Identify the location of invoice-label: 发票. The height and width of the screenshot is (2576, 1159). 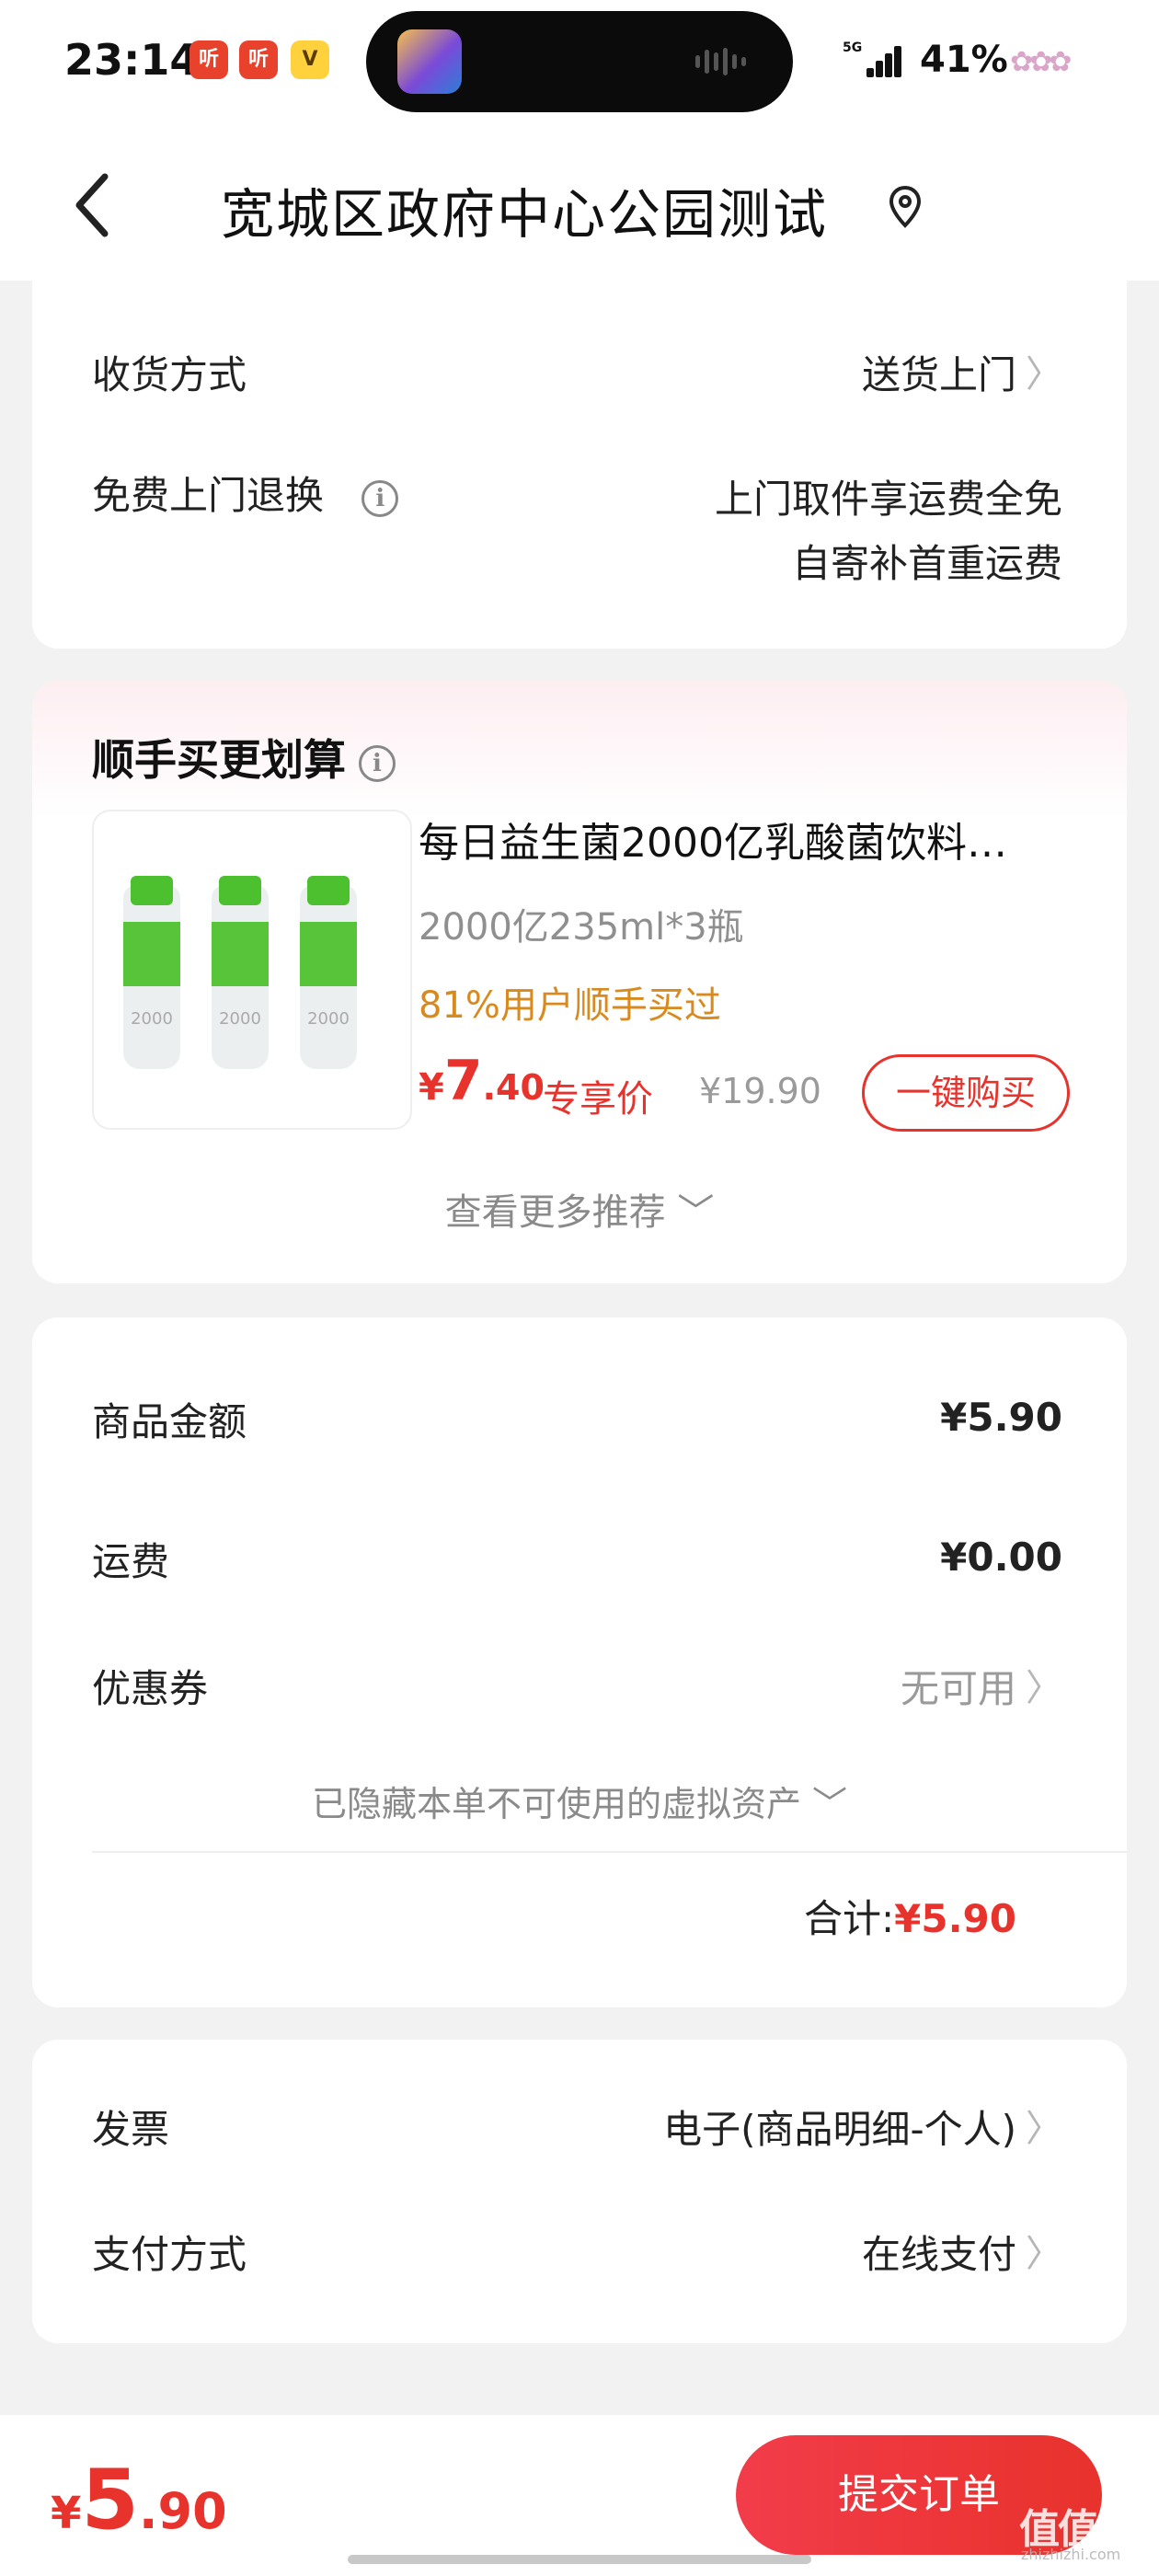
(131, 2129).